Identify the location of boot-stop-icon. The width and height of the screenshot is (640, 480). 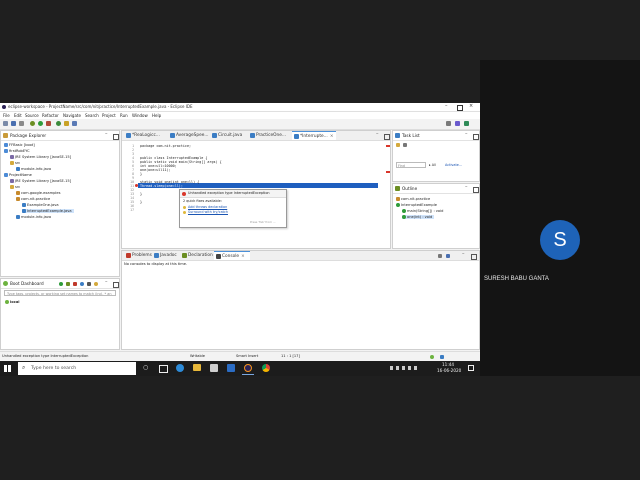
(75, 283).